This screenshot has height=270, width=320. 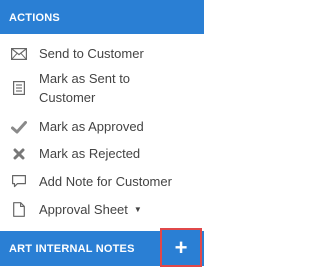 What do you see at coordinates (19, 54) in the screenshot?
I see `envelope-icon` at bounding box center [19, 54].